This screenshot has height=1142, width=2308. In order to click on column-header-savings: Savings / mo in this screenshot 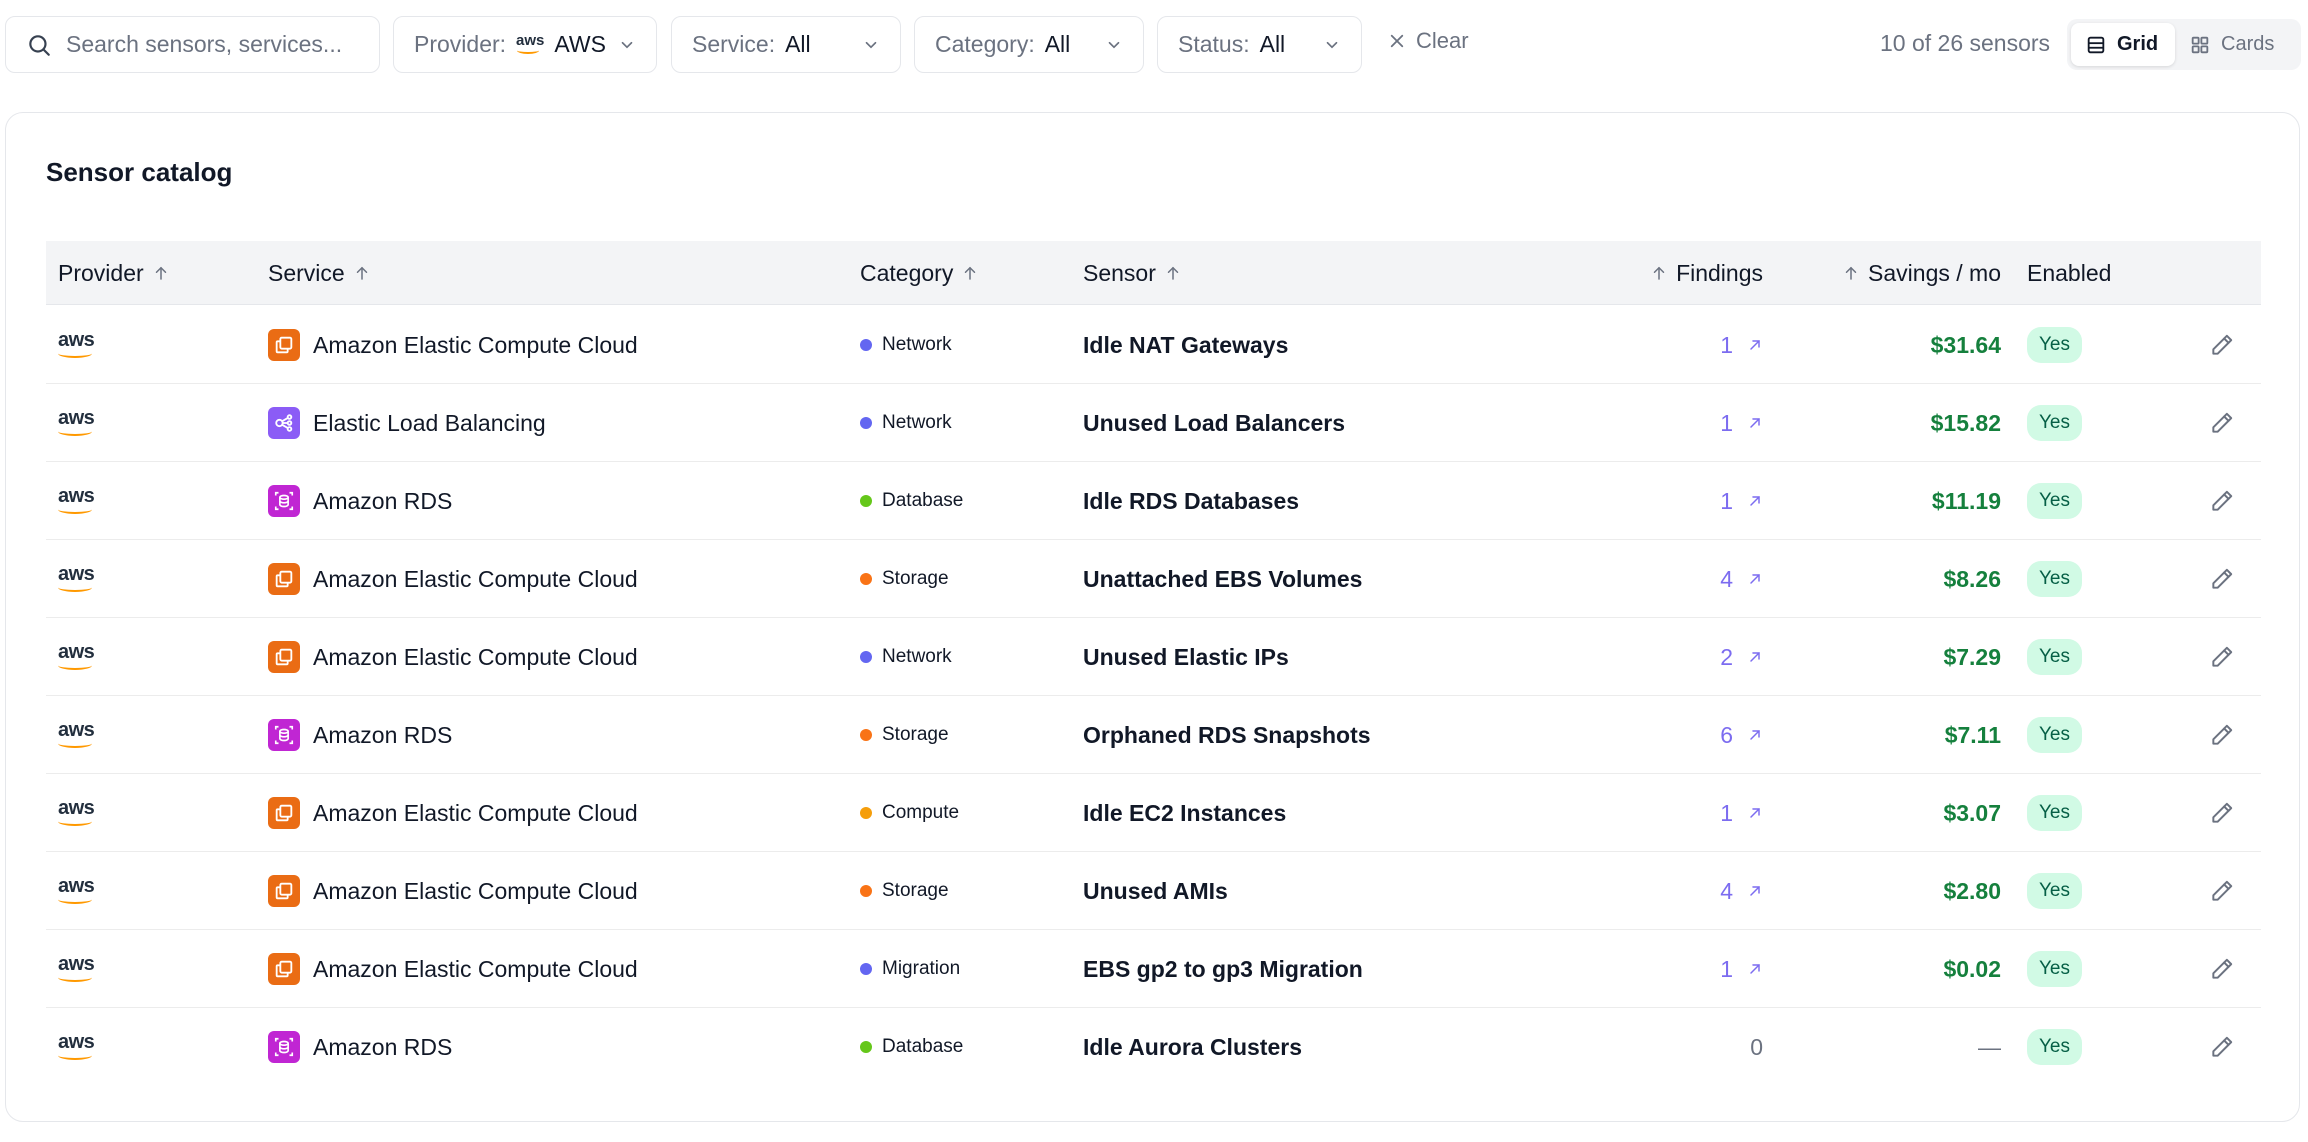, I will do `click(1893, 273)`.